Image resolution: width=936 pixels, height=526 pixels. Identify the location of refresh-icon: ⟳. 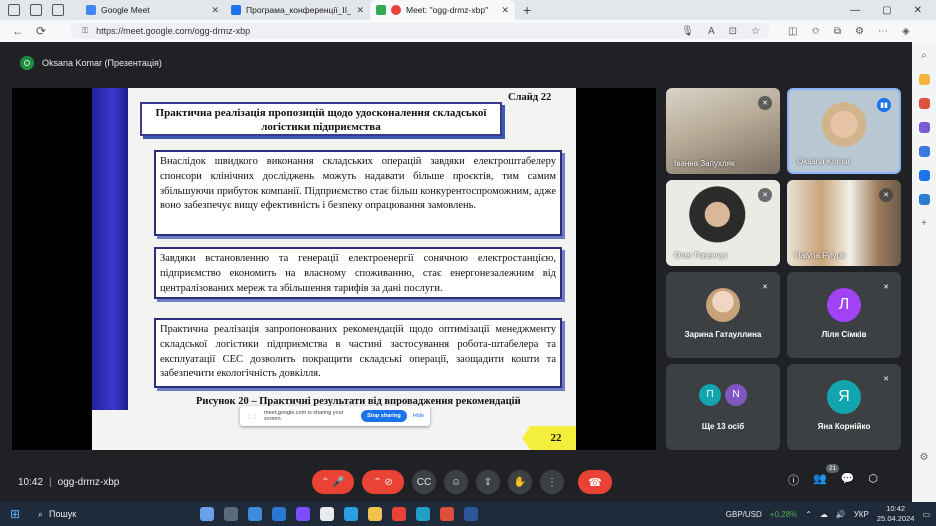
(41, 31).